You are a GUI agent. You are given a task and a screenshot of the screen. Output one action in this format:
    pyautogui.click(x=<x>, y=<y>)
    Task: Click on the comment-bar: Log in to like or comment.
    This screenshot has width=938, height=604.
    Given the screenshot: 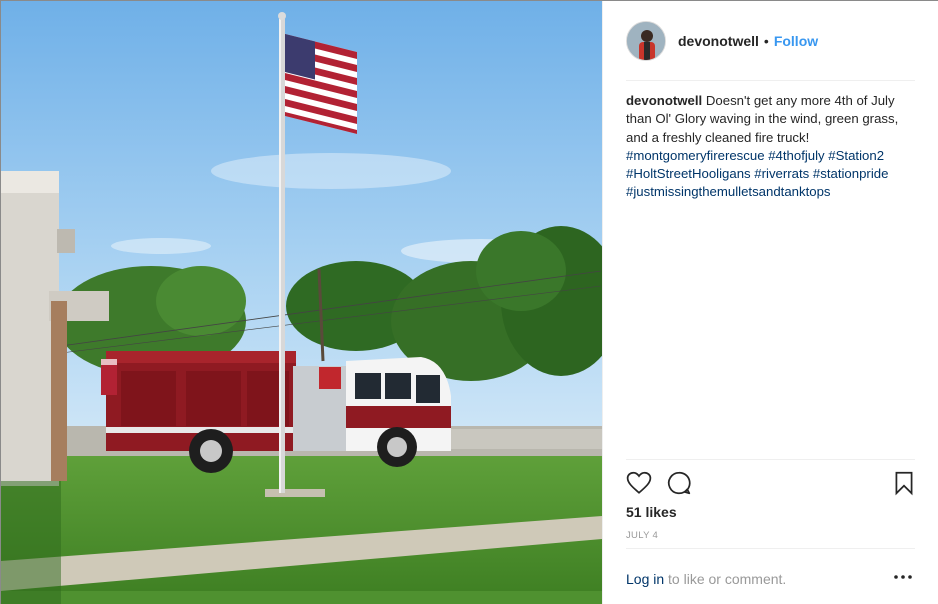 What is the action you would take?
    pyautogui.click(x=770, y=576)
    